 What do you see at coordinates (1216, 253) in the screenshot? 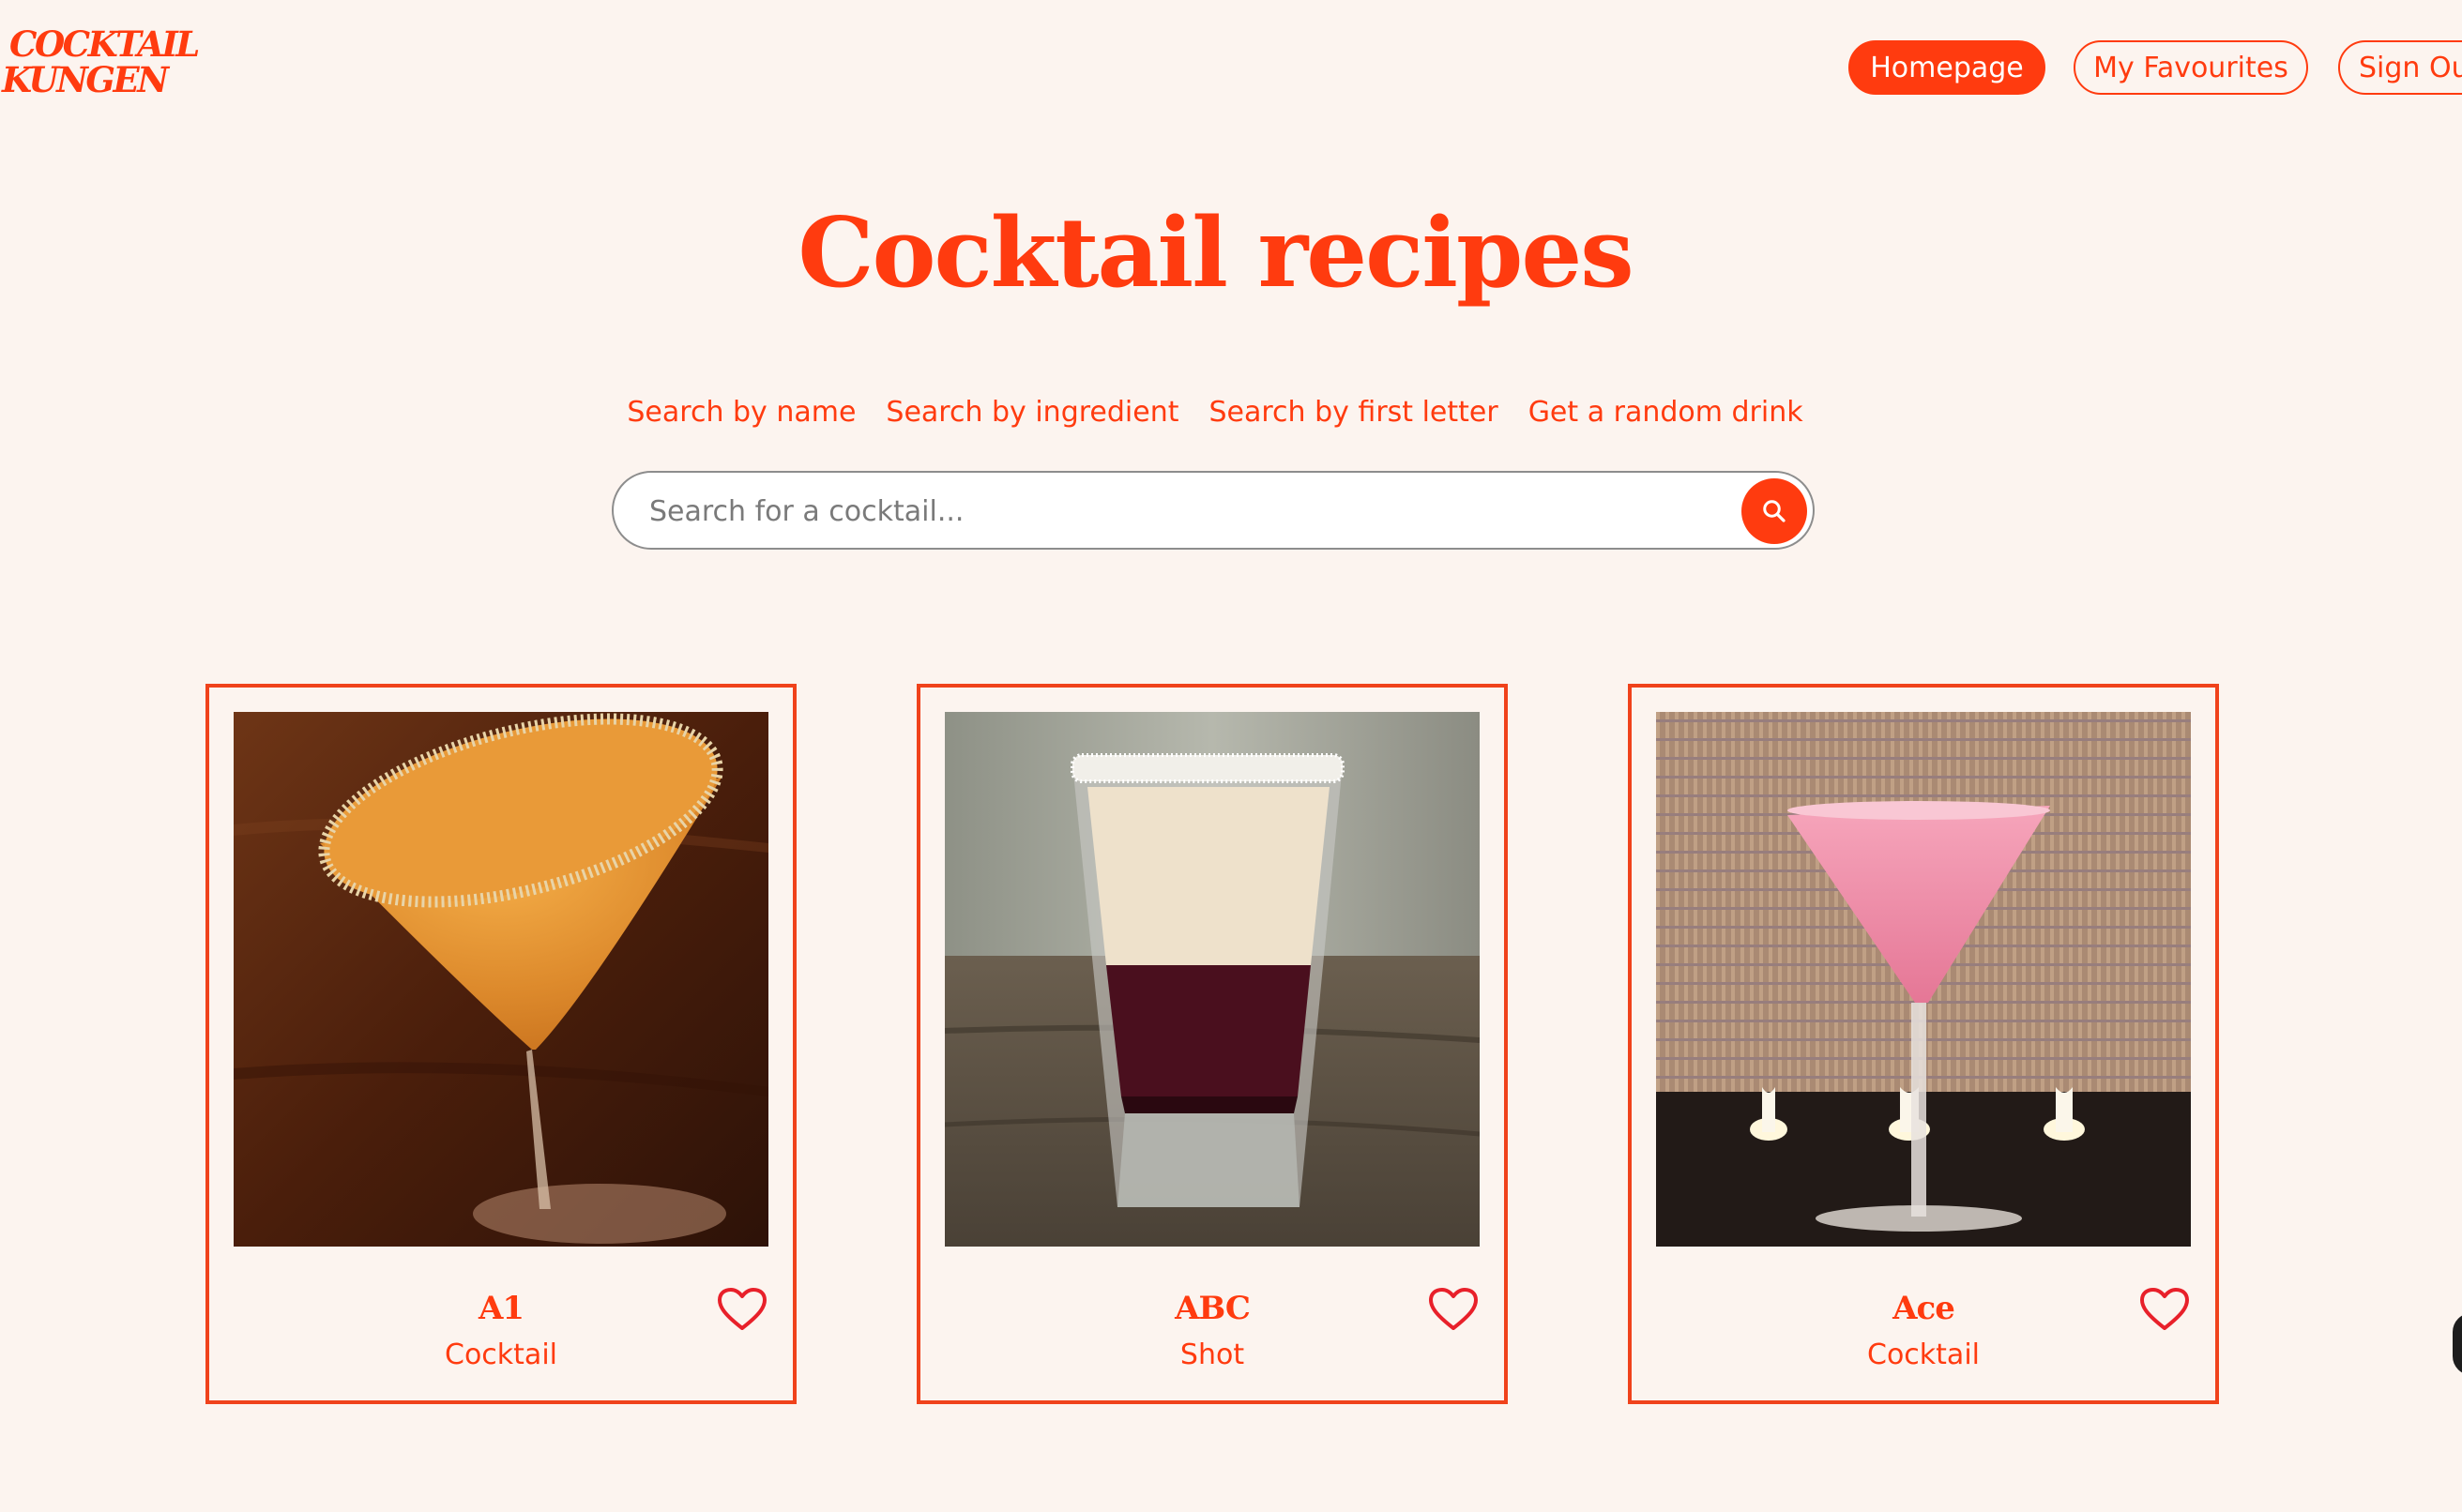
I see `page-title: Cocktail recipes` at bounding box center [1216, 253].